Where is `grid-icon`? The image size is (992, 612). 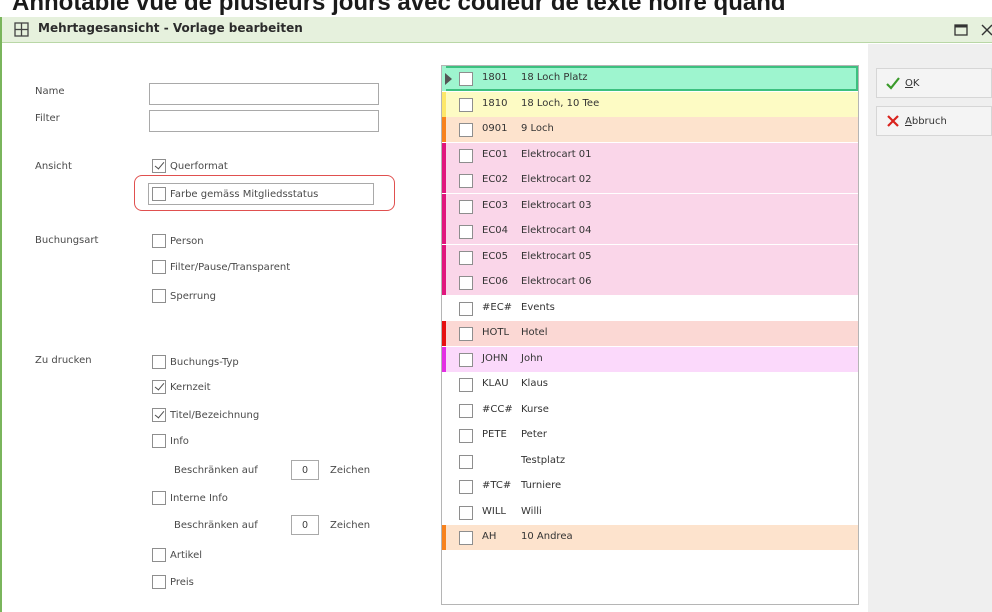
grid-icon is located at coordinates (21, 29).